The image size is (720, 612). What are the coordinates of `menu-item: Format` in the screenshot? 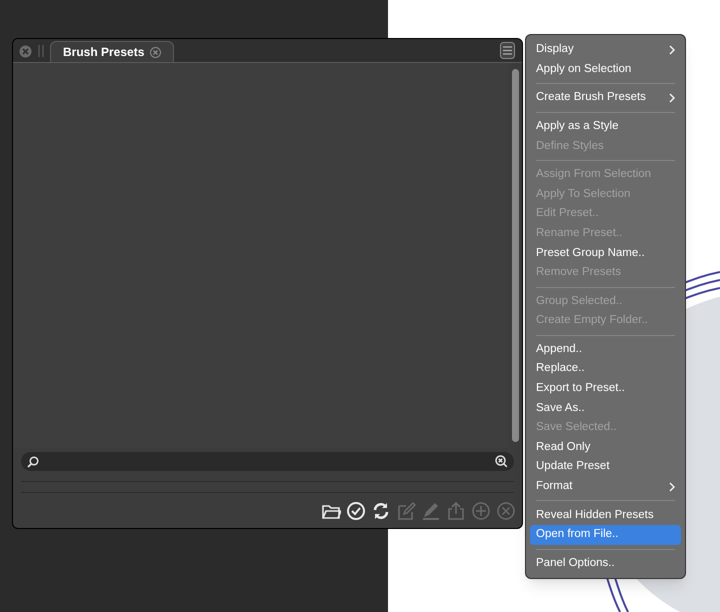 It's located at (605, 486).